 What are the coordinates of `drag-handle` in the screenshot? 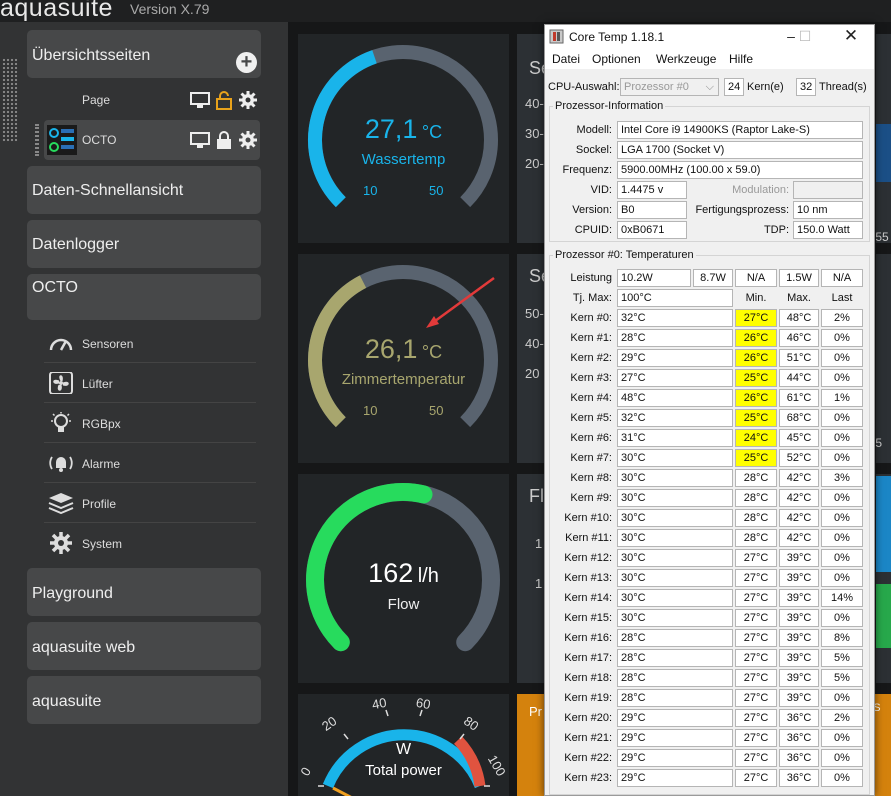 It's located at (37, 140).